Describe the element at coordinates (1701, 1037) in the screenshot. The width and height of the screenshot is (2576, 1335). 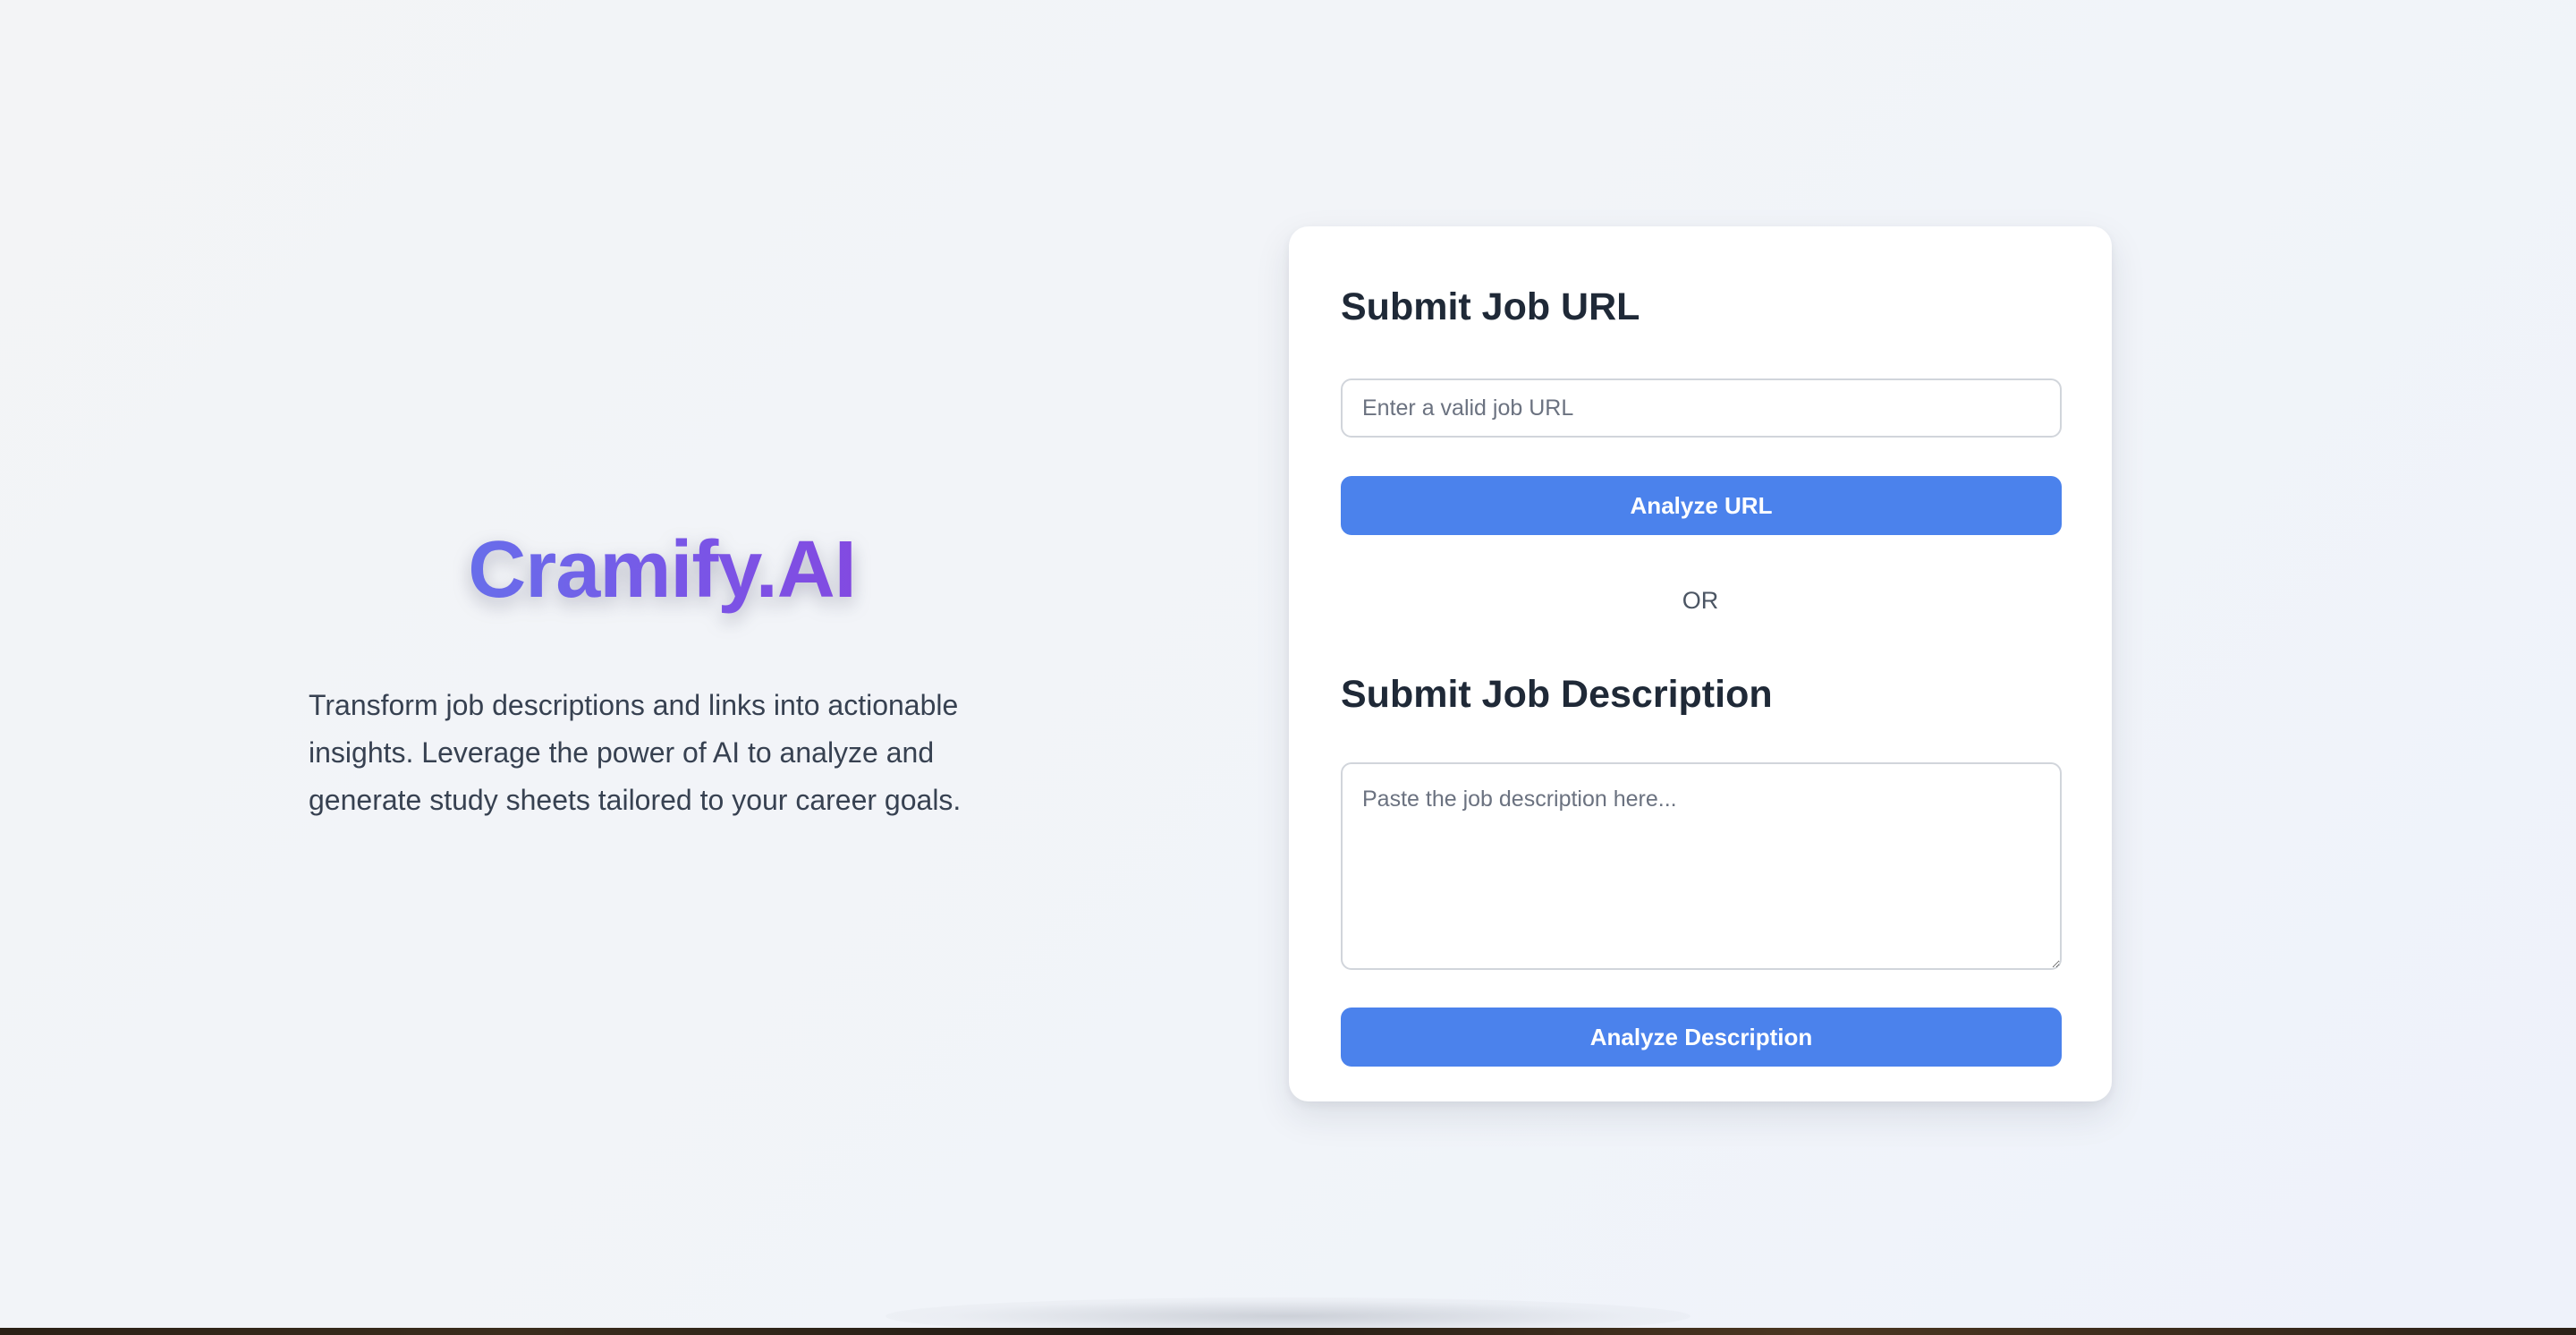
I see `analyze-description-button: Analyze Description` at that location.